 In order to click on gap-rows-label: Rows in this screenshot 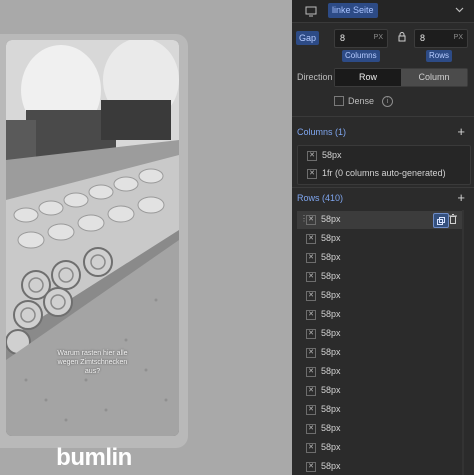, I will do `click(439, 56)`.